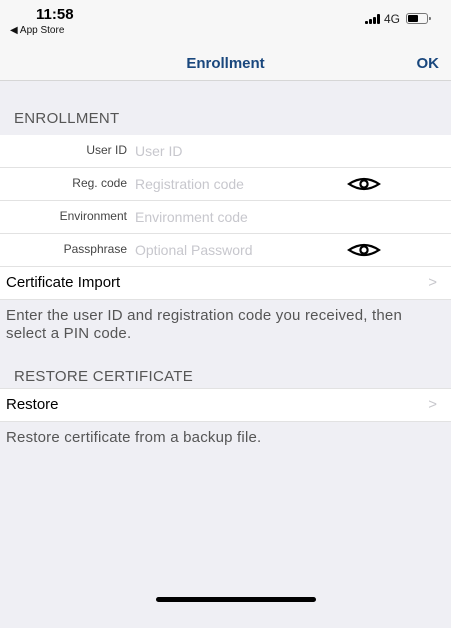 Image resolution: width=451 pixels, height=628 pixels. Describe the element at coordinates (373, 19) in the screenshot. I see `signal-icon` at that location.